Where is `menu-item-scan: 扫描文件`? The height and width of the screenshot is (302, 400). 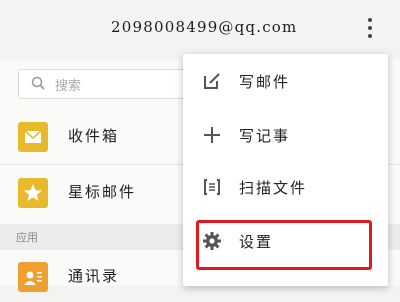
menu-item-scan: 扫描文件 is located at coordinates (285, 188).